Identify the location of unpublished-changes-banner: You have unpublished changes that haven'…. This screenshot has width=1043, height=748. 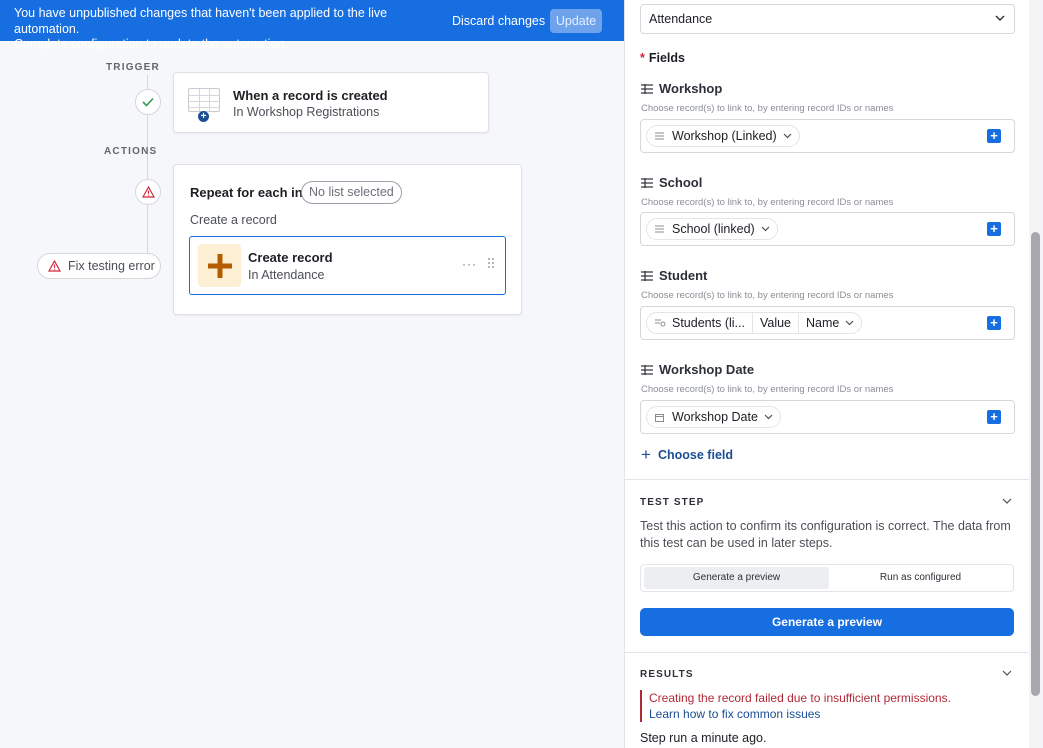
(312, 25).